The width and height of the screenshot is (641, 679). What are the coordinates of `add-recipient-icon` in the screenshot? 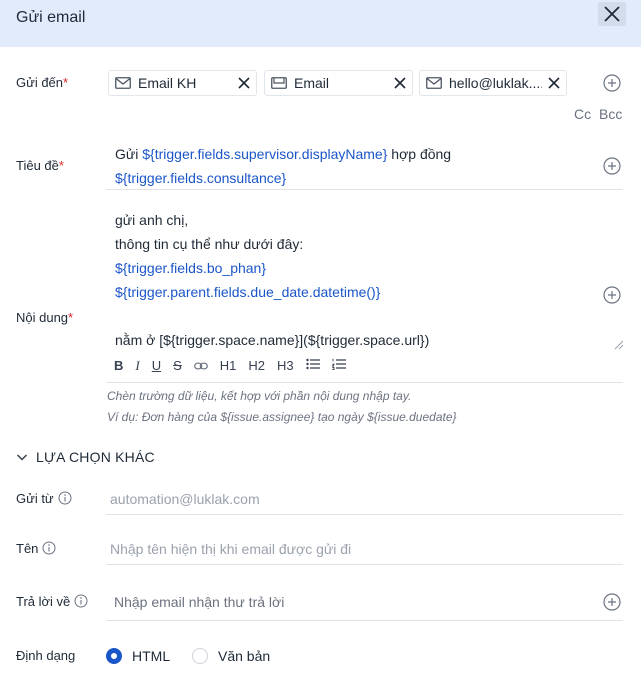 It's located at (612, 83).